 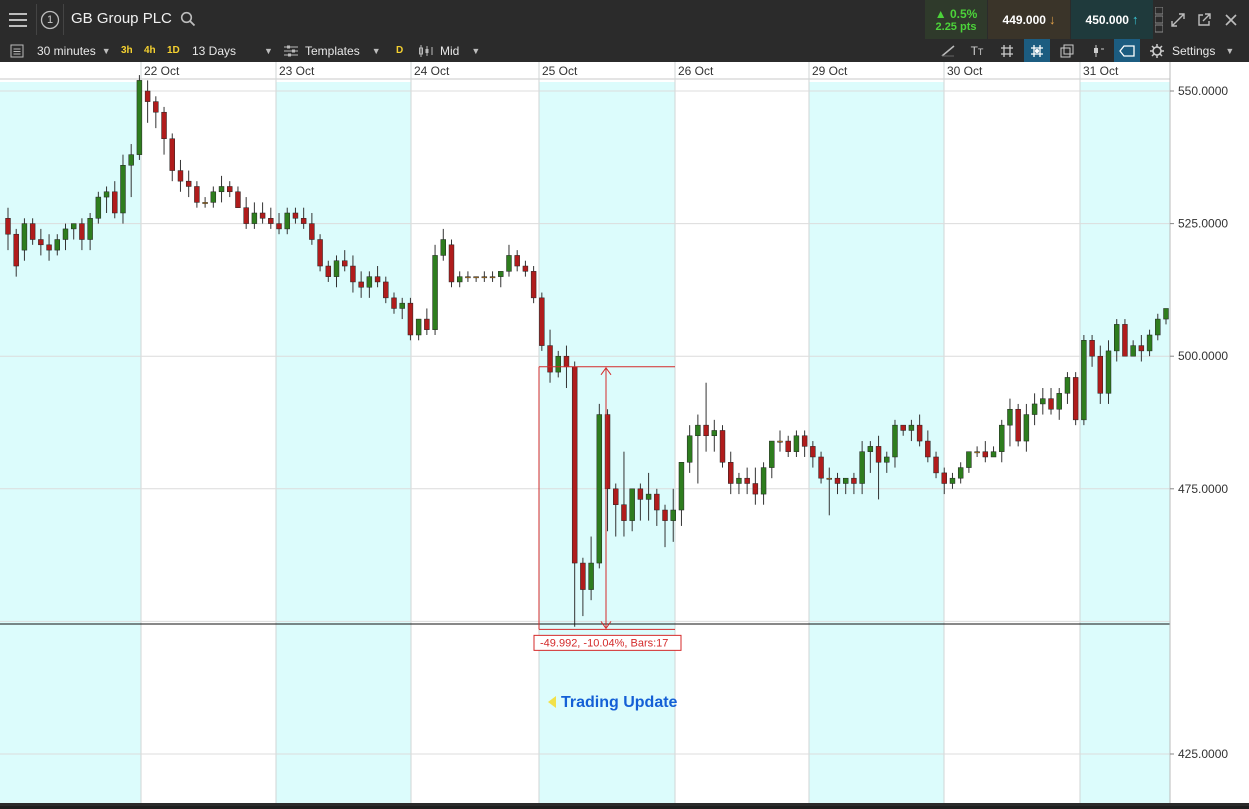 What do you see at coordinates (1204, 19) in the screenshot?
I see `popout-icon` at bounding box center [1204, 19].